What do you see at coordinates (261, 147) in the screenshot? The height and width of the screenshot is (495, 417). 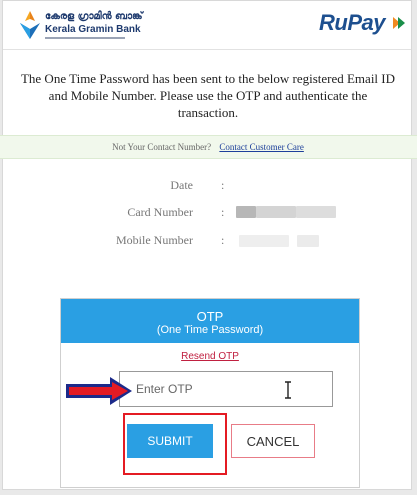 I see `contact-customer-care-link: Contact Customer Care` at bounding box center [261, 147].